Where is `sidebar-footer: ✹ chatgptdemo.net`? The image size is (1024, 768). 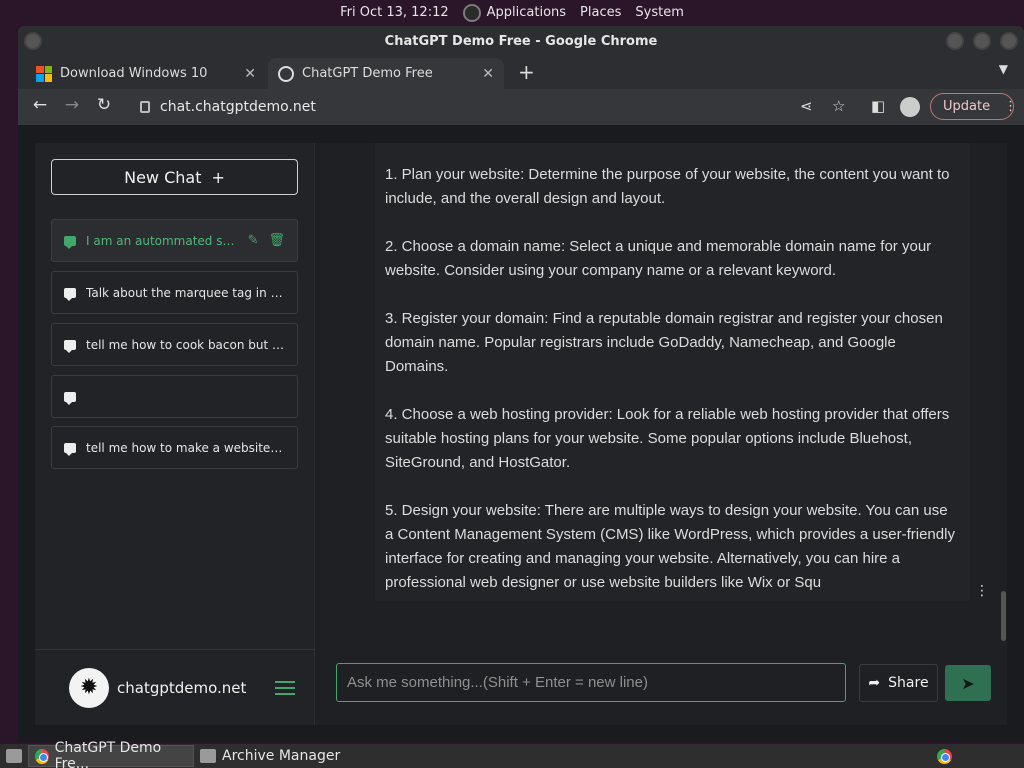
sidebar-footer: ✹ chatgptdemo.net is located at coordinates (175, 687).